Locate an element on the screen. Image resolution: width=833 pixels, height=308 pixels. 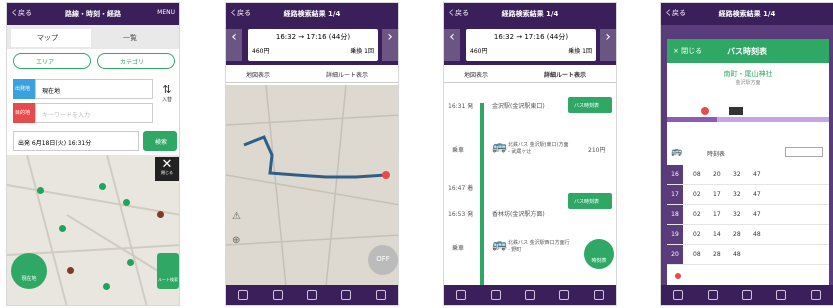
weekday-select is located at coordinates (804, 152).